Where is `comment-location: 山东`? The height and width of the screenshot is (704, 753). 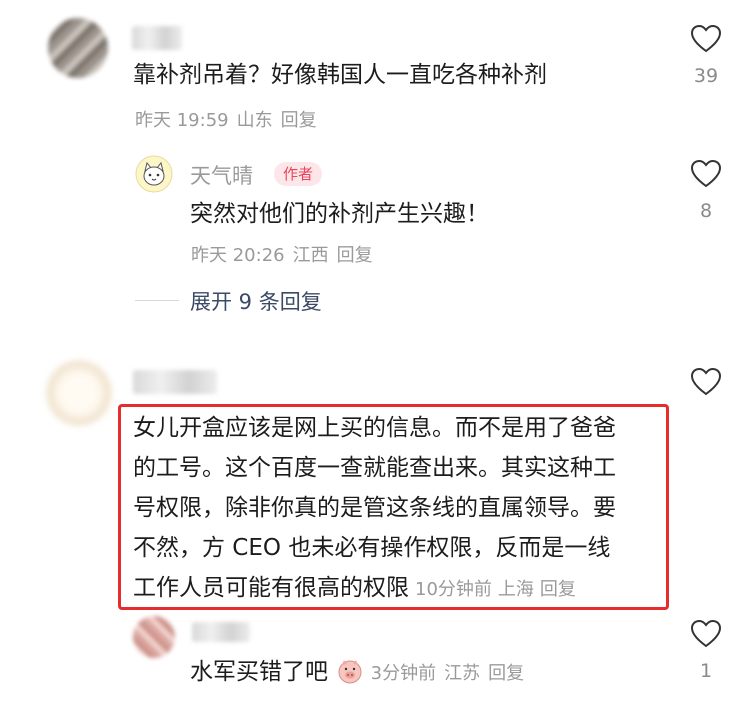 comment-location: 山东 is located at coordinates (254, 120).